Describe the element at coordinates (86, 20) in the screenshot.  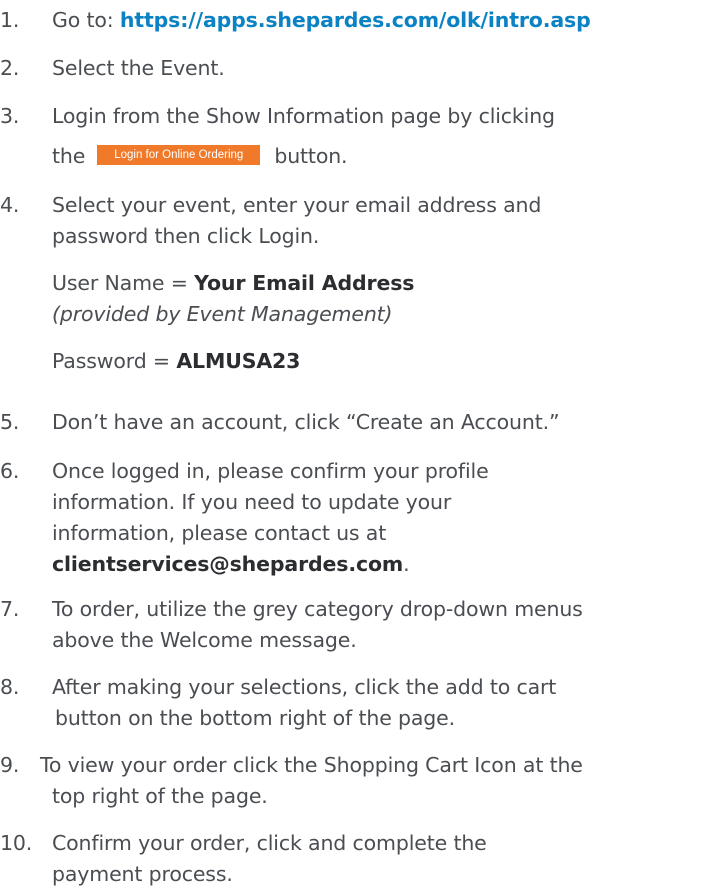
I see `step-text: Go to:` at that location.